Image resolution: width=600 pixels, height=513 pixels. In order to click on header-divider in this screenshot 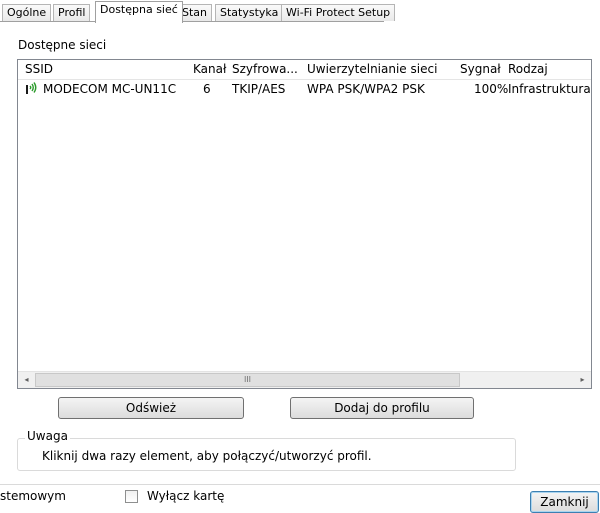, I will do `click(304, 79)`.